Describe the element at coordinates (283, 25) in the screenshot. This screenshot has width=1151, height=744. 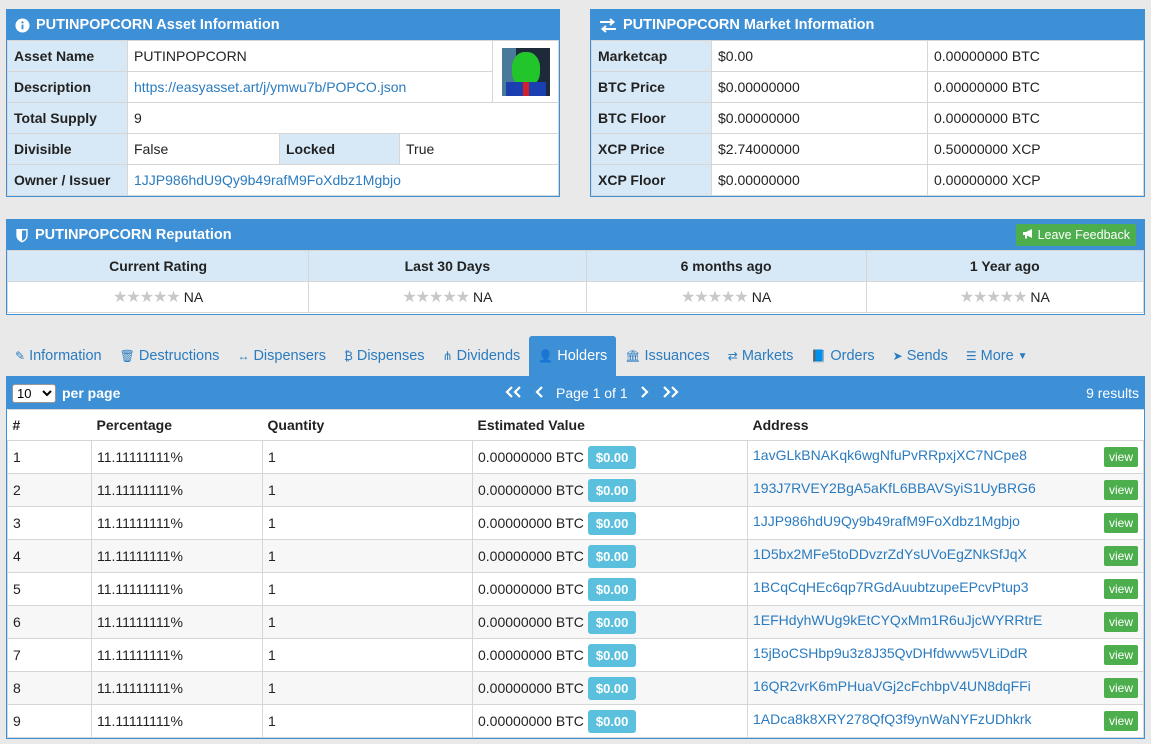
I see `asset-information-header: PUTINPOPCORN Asset Information` at that location.